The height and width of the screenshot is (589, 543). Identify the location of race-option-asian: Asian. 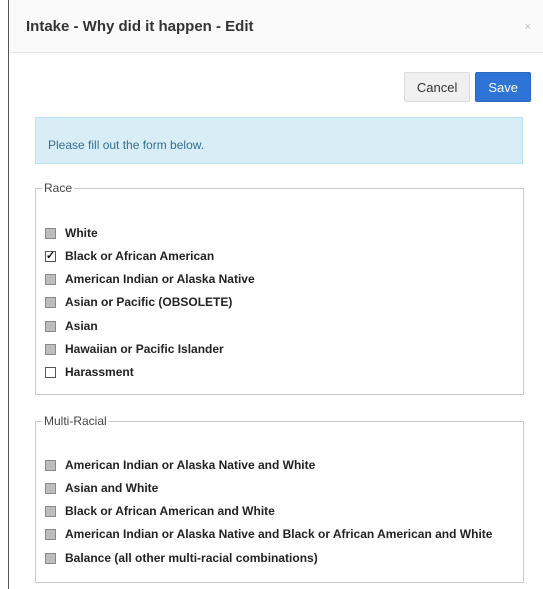
(71, 326).